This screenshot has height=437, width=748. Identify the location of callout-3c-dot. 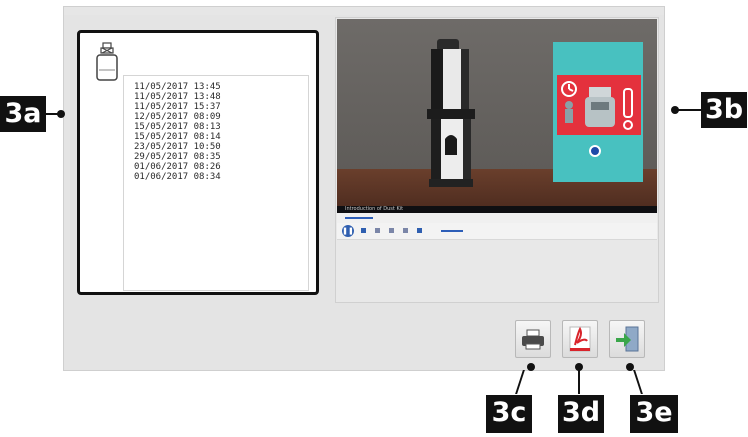
(531, 367).